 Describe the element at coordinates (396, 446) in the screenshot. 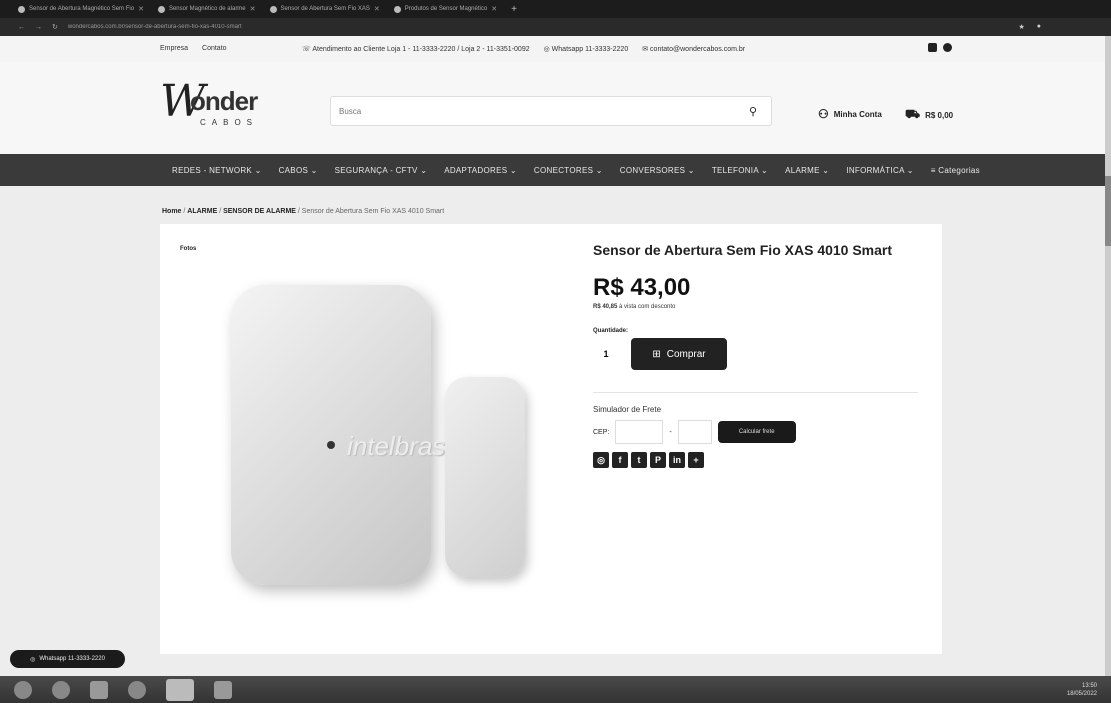

I see `sensor-brand-label: intelbras` at that location.